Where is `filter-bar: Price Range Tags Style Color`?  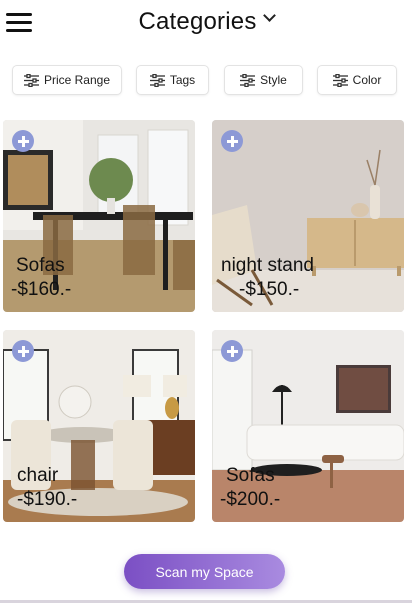 filter-bar: Price Range Tags Style Color is located at coordinates (206, 80).